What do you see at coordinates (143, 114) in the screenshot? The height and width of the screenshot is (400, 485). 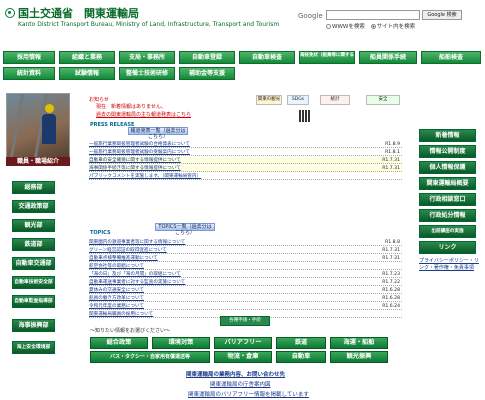 I see `notice-link: 過去の関東運輸局の主な報道発表はこちら` at bounding box center [143, 114].